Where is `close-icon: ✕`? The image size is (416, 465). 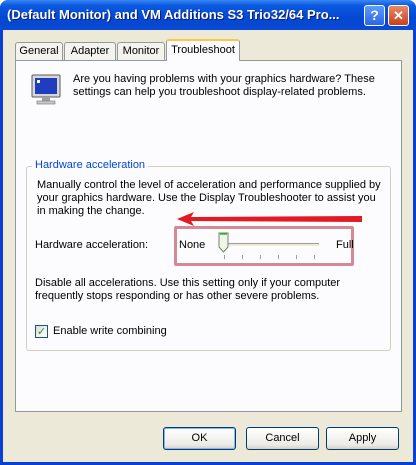 close-icon: ✕ is located at coordinates (398, 15).